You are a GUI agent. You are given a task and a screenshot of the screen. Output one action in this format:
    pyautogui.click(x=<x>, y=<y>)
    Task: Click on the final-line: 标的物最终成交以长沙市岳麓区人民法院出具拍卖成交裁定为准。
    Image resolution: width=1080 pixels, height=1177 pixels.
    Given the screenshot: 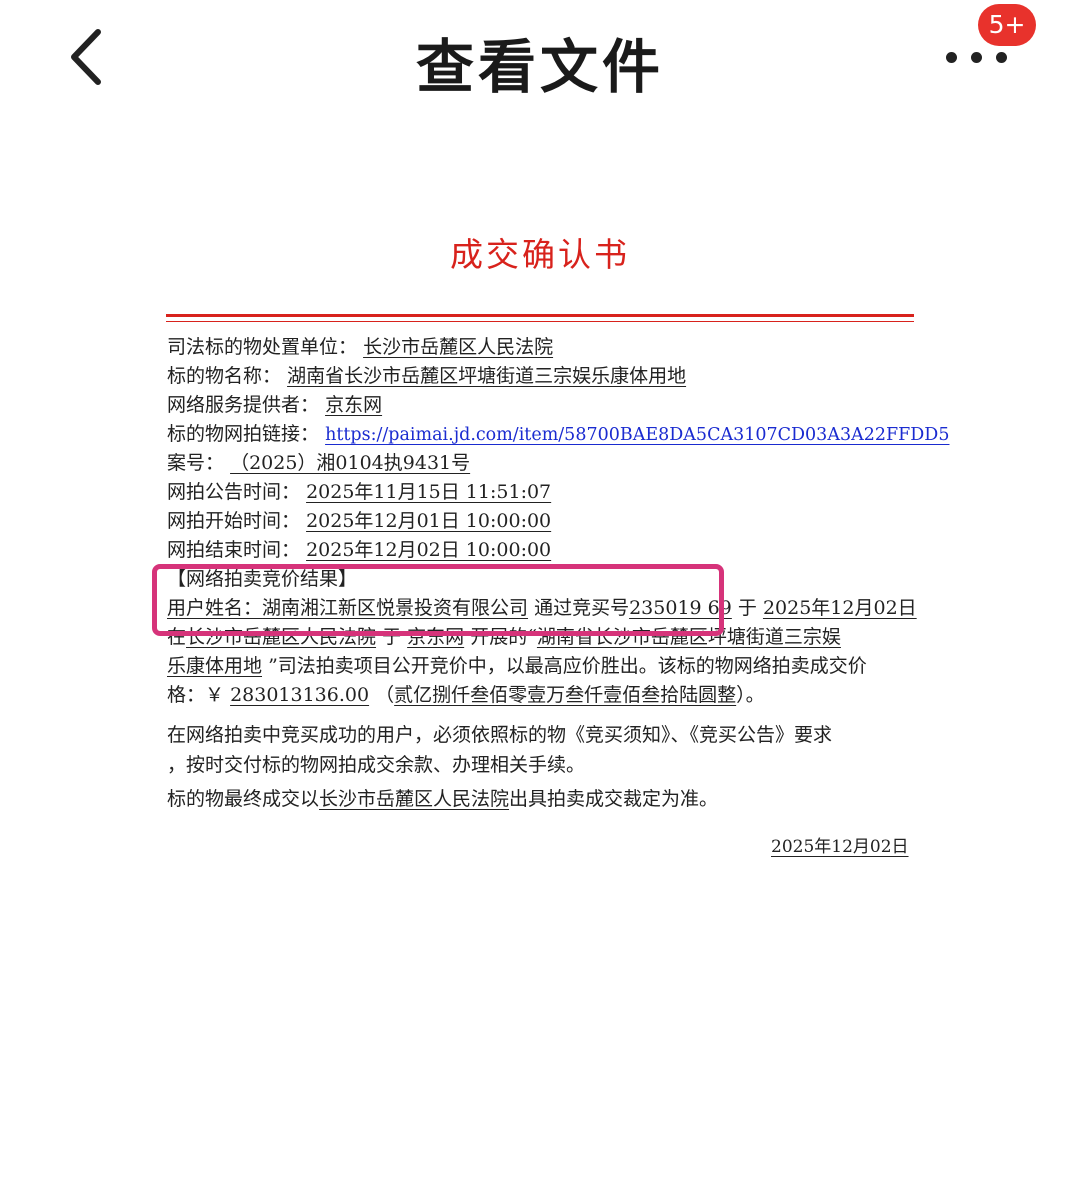 What is the action you would take?
    pyautogui.click(x=541, y=799)
    